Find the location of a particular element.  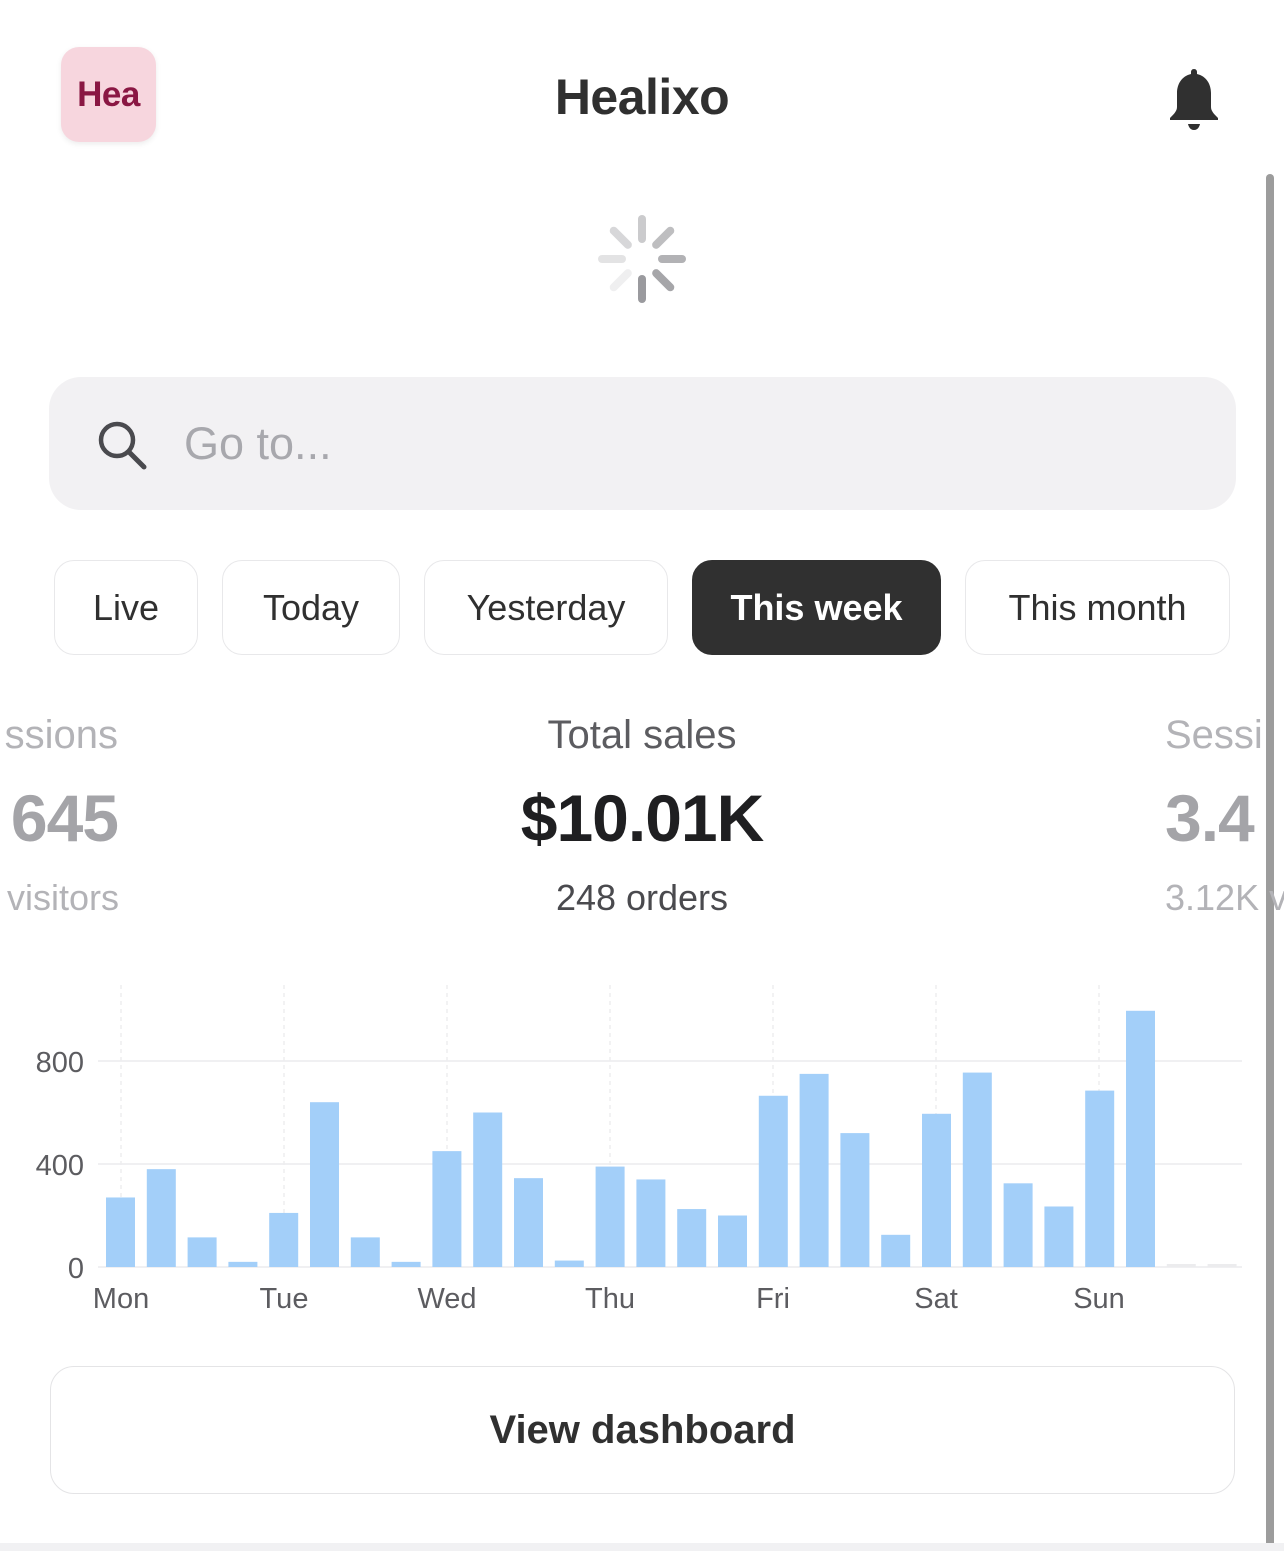

metric-orders-count: 248 orders is located at coordinates (642, 897).